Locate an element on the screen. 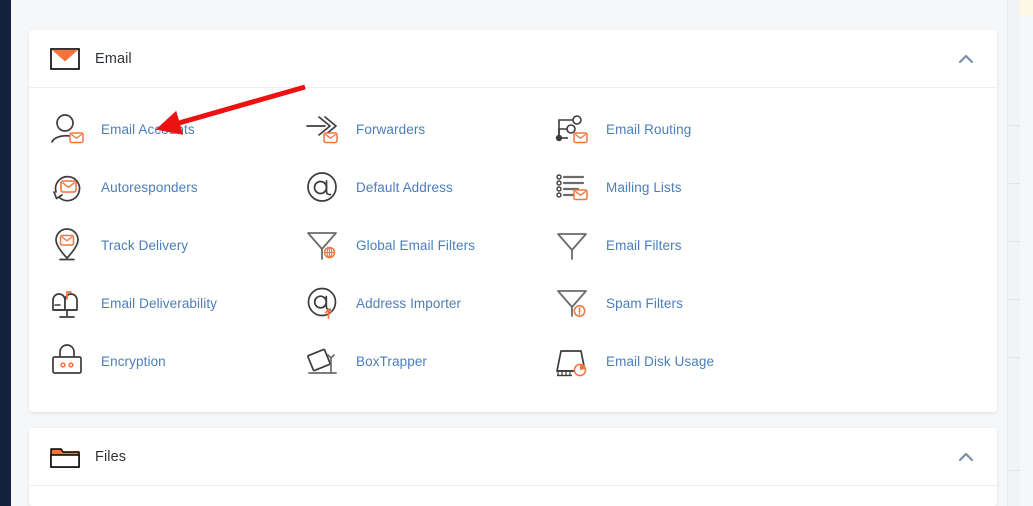 The image size is (1033, 506). item-label: Encryption is located at coordinates (133, 361).